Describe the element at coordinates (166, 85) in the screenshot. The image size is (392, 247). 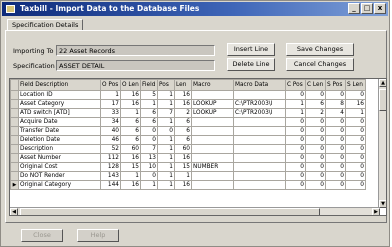
I see `column-header: Pos` at that location.